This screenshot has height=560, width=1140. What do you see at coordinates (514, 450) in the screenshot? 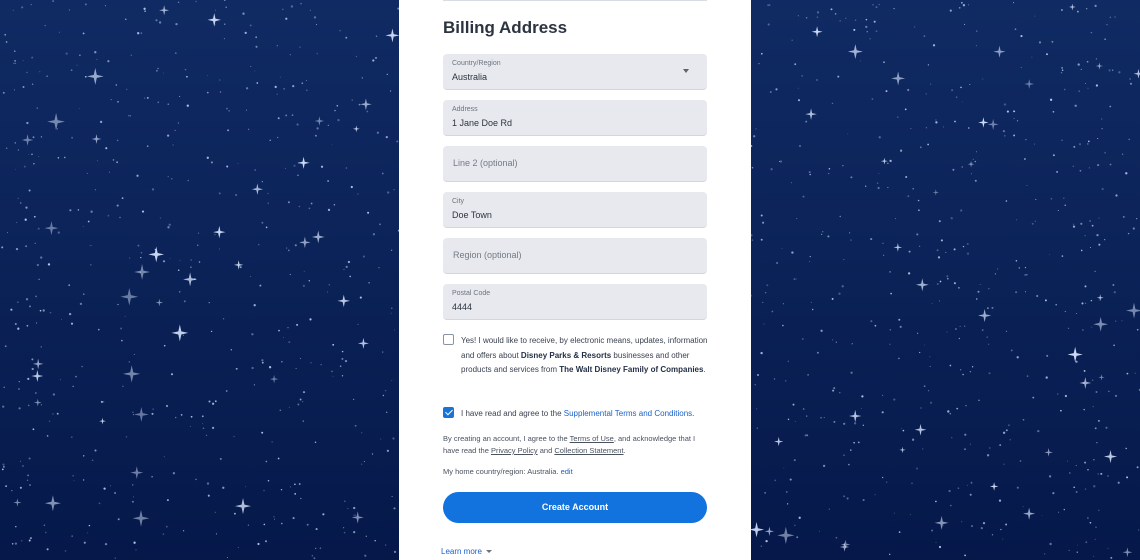
I see `privacy-policy-link: Privacy Policy` at bounding box center [514, 450].